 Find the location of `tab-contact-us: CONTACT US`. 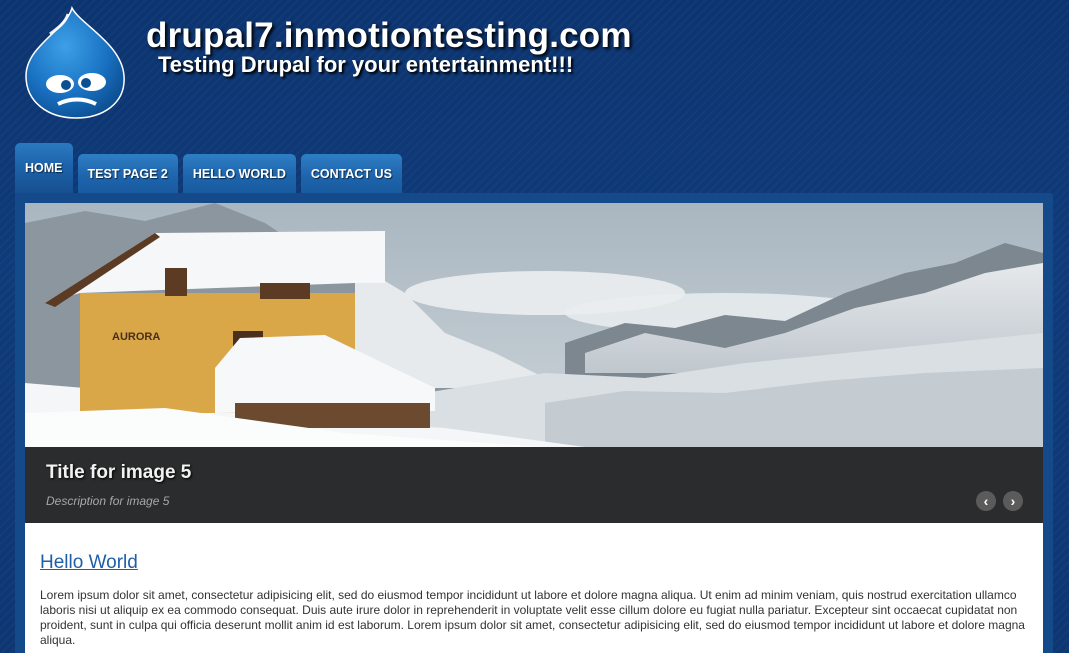

tab-contact-us: CONTACT US is located at coordinates (351, 174).